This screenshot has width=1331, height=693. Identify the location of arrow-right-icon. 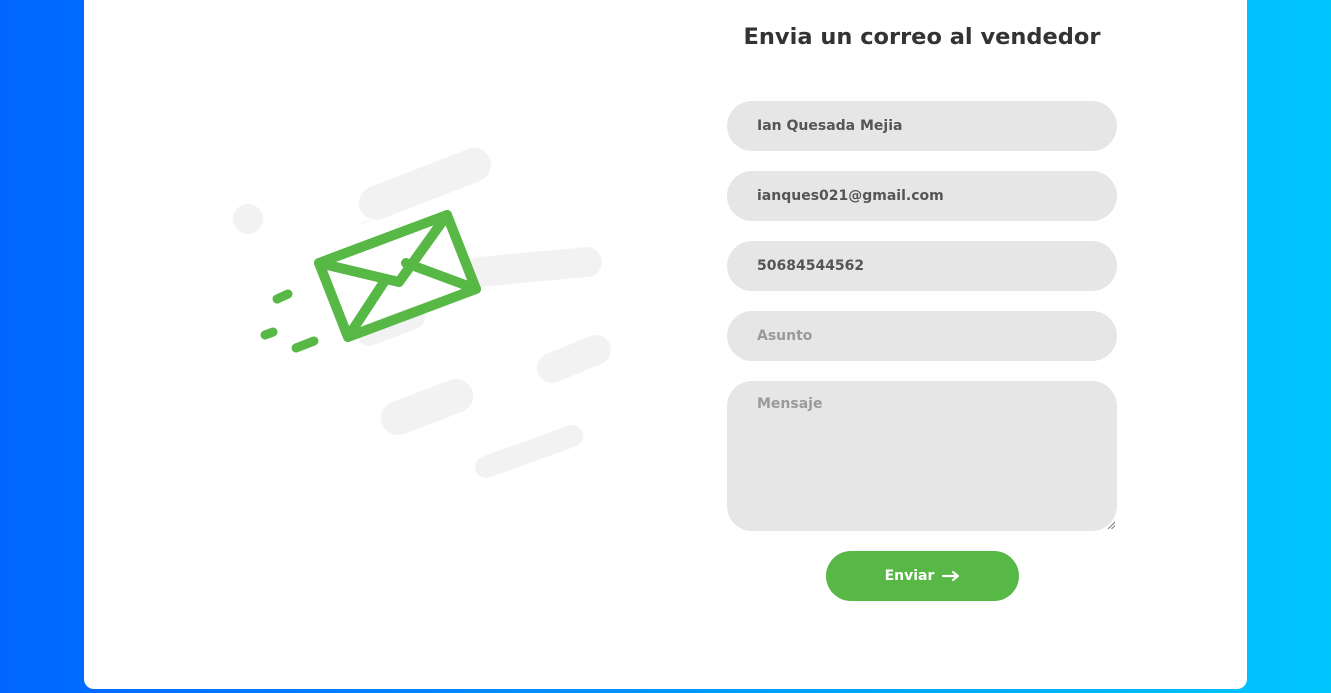
(951, 576).